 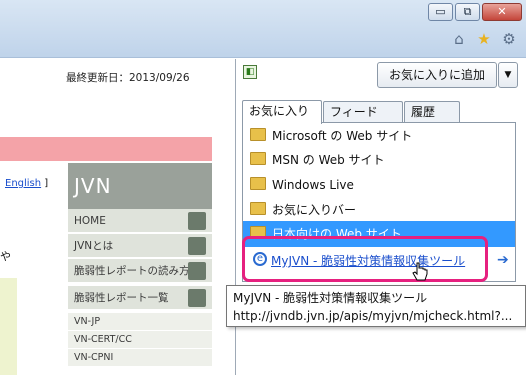 I want to click on folder-label: MSN の Web サイト, so click(x=328, y=160).